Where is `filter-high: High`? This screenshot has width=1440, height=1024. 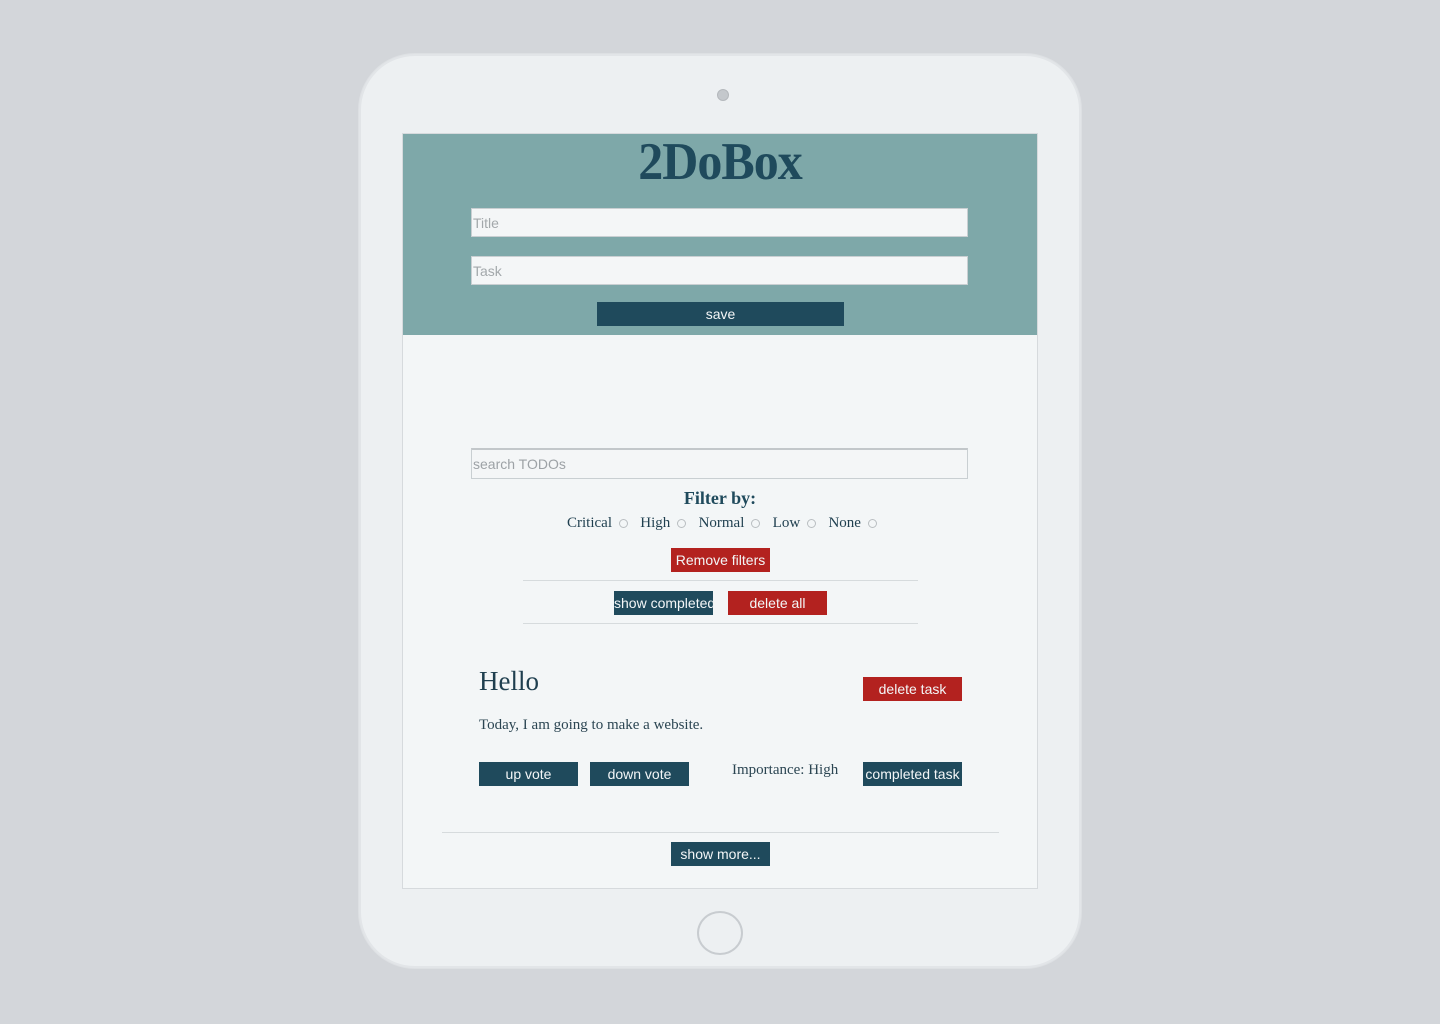
filter-high: High is located at coordinates (663, 523).